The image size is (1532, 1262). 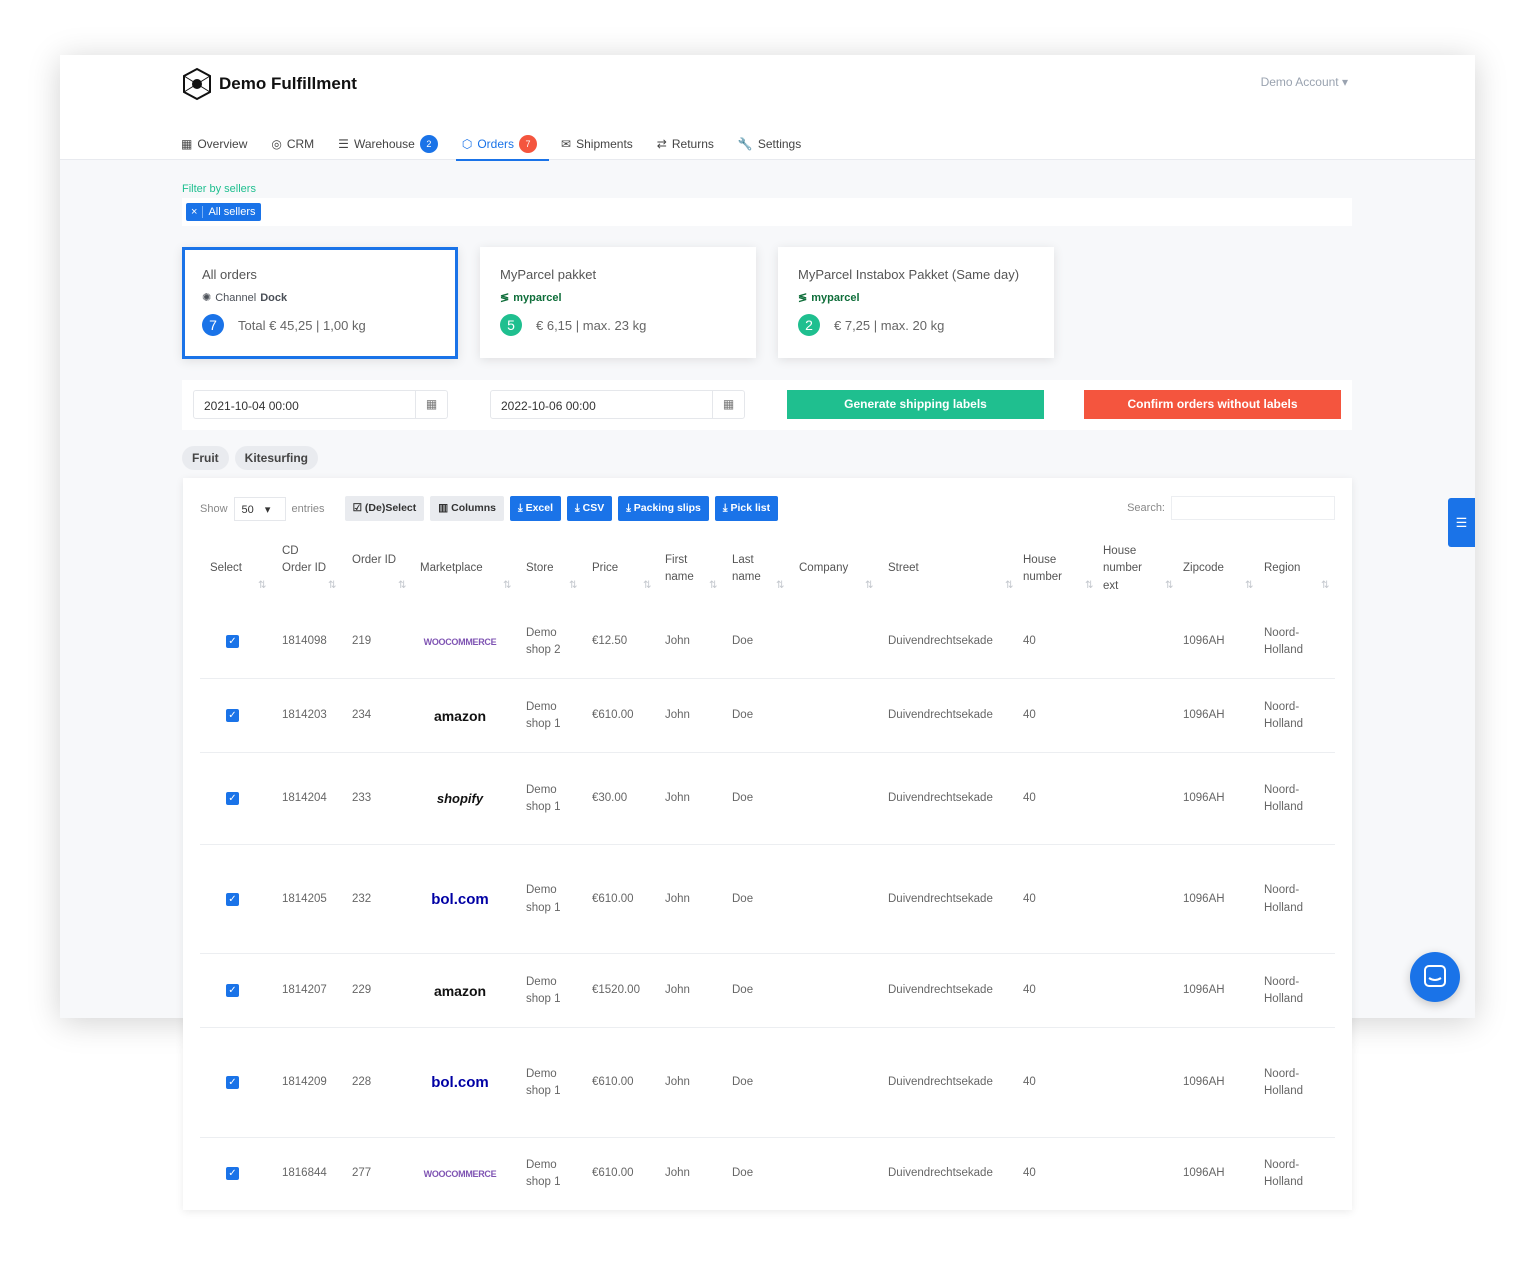 What do you see at coordinates (362, 715) in the screenshot?
I see `cell-order: 234` at bounding box center [362, 715].